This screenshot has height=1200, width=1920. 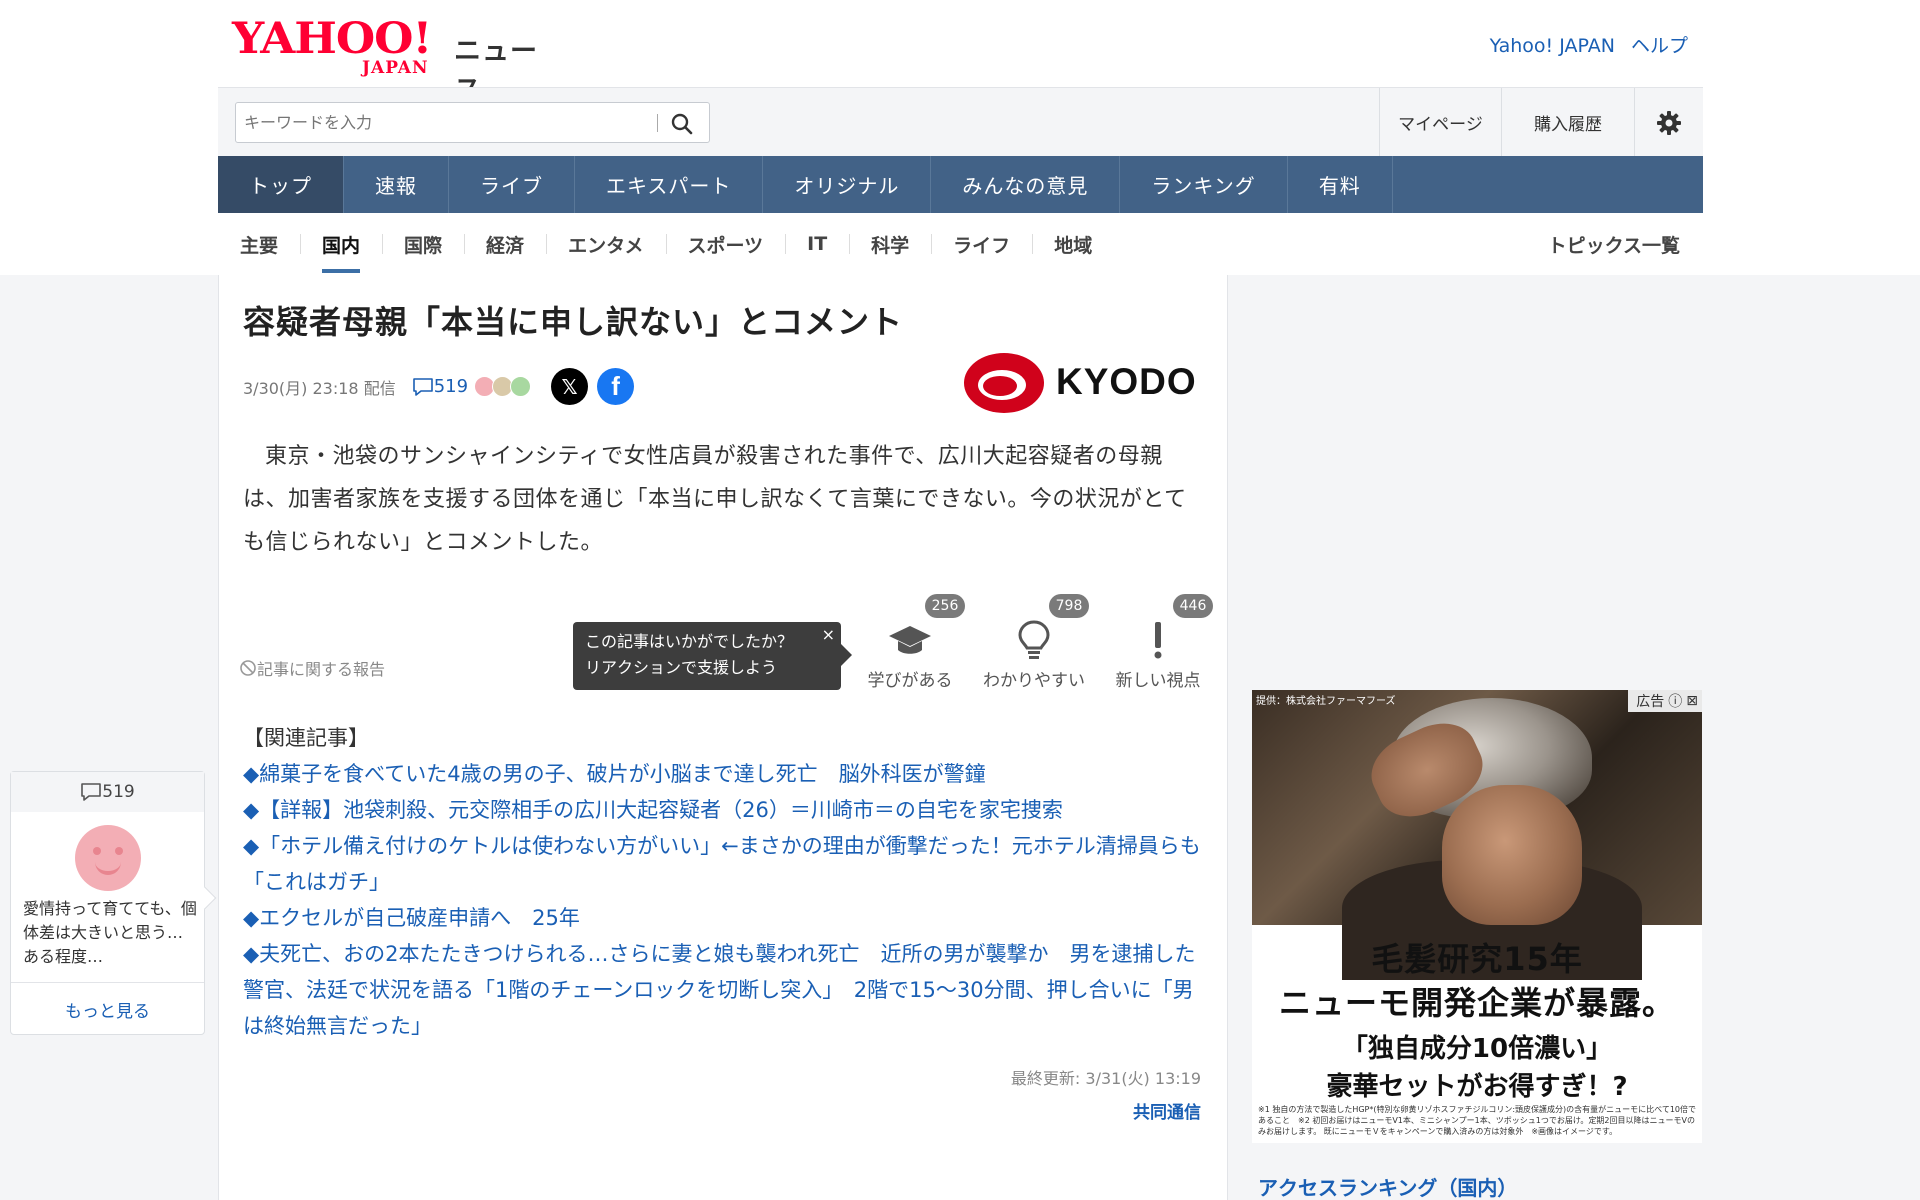 What do you see at coordinates (1477, 835) in the screenshot?
I see `ad-photo: 提供：株式会社ファーマフーズ` at bounding box center [1477, 835].